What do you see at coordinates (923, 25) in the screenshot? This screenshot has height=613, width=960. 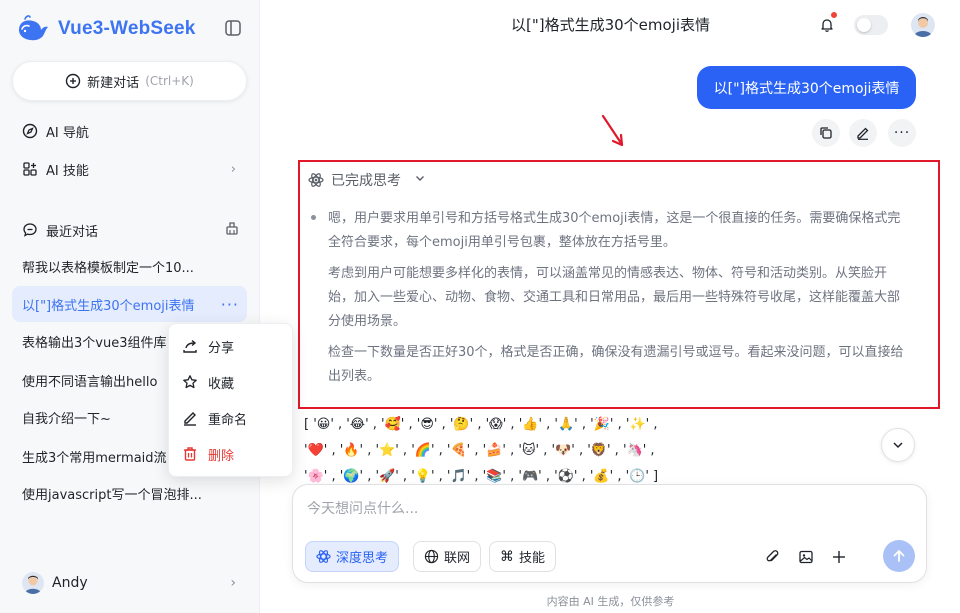 I see `header-avatar` at bounding box center [923, 25].